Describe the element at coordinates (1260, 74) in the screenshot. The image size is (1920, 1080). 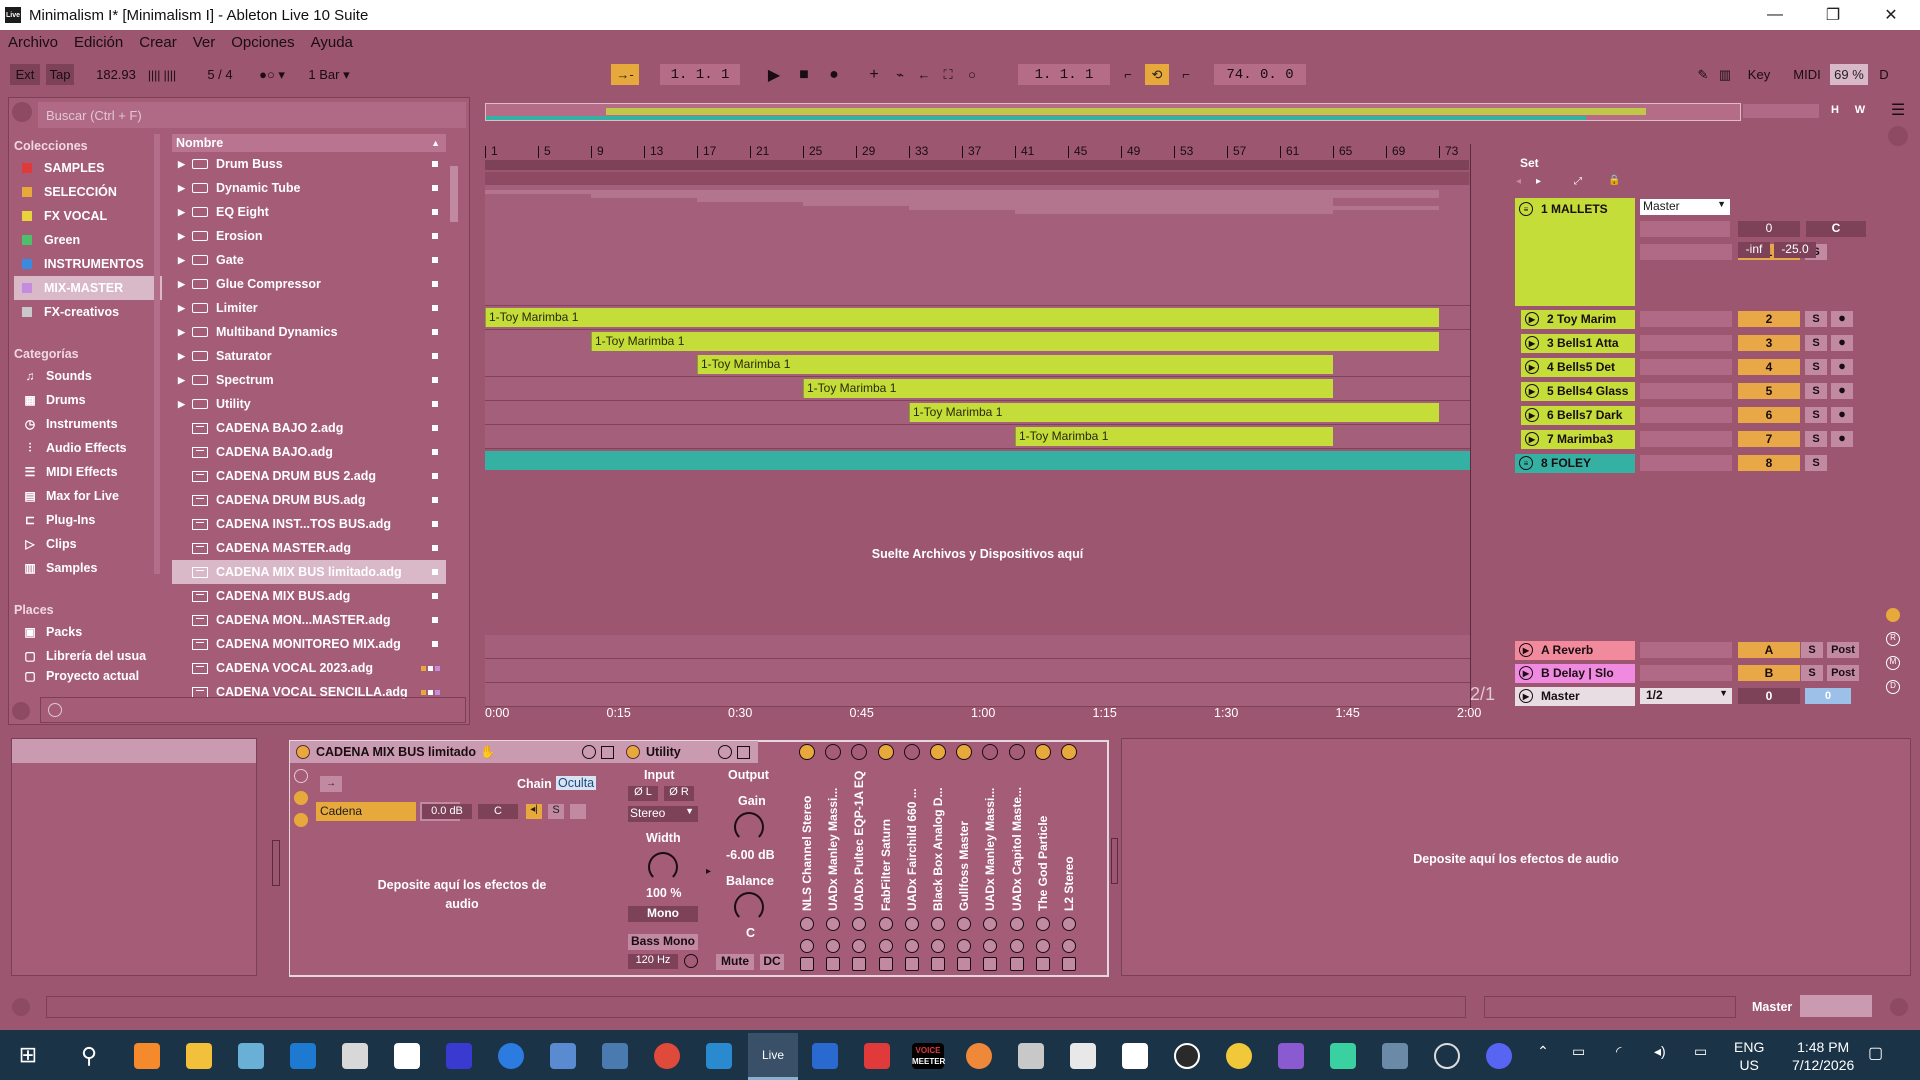
I see `loop-length-field: 74. 0. 0` at that location.